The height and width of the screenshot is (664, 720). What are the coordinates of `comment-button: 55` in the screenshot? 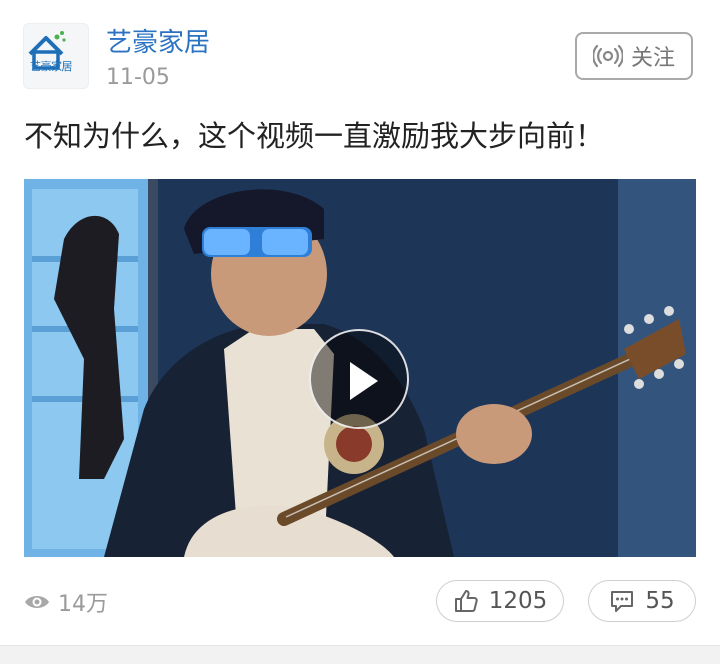 It's located at (642, 601).